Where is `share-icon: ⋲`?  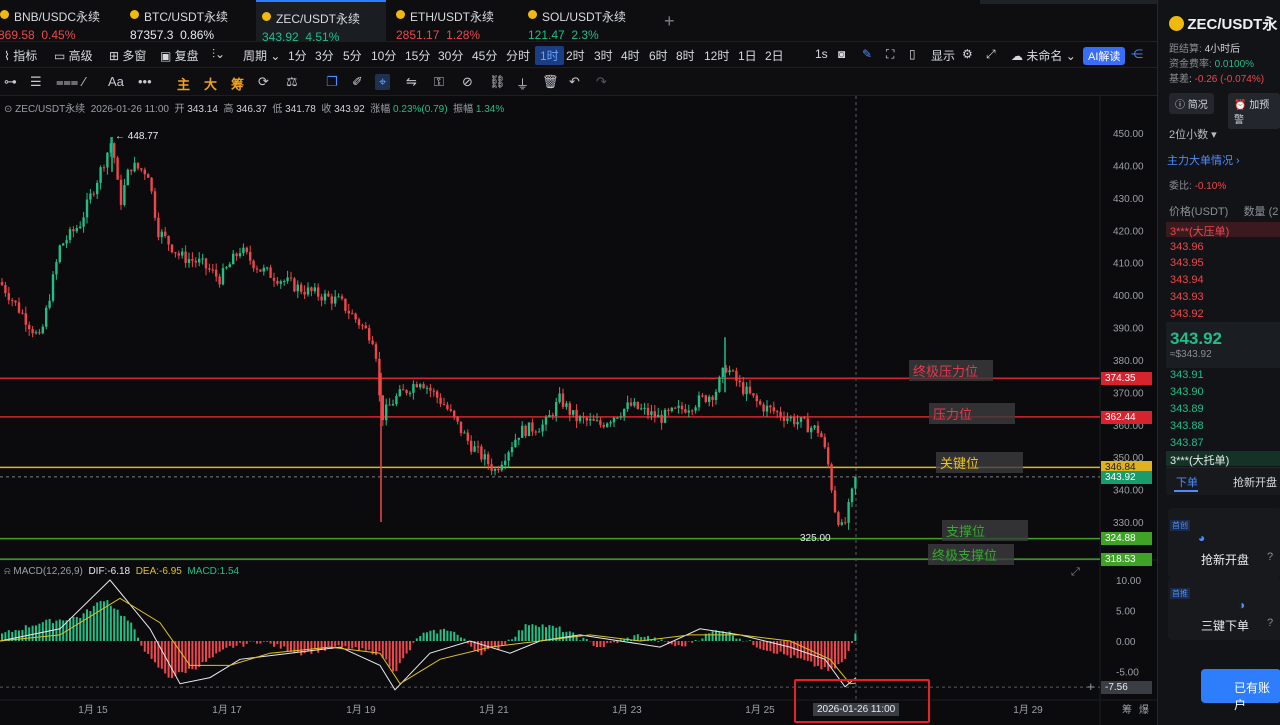
share-icon: ⋲ is located at coordinates (1137, 54).